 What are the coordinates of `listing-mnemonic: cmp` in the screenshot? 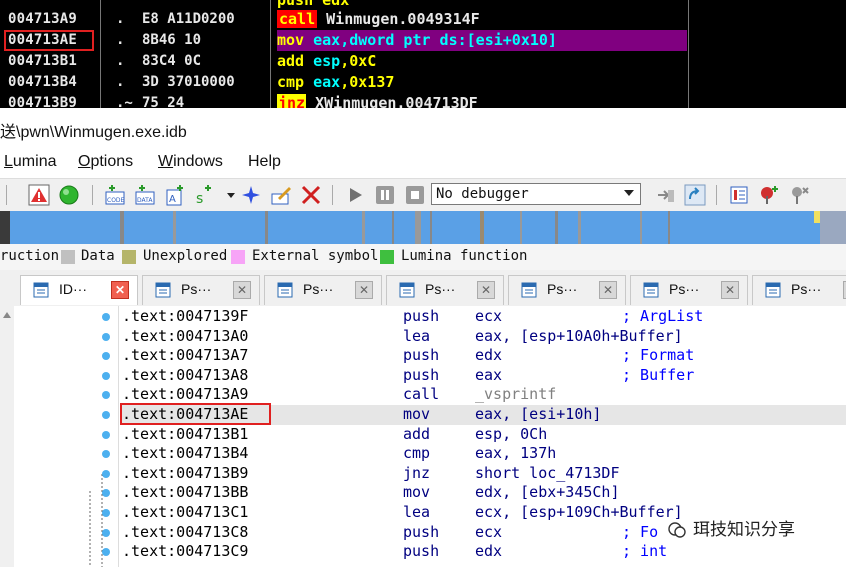 It's located at (417, 453).